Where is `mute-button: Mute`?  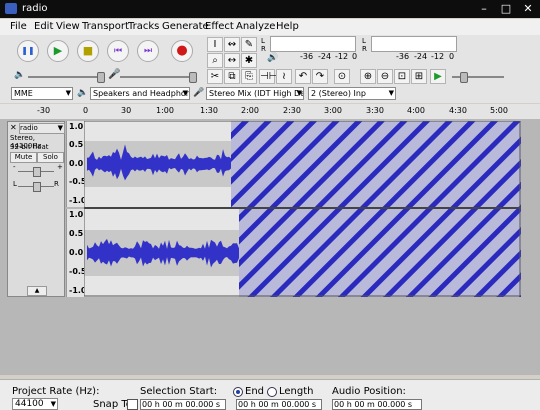
mute-button: Mute is located at coordinates (23, 157).